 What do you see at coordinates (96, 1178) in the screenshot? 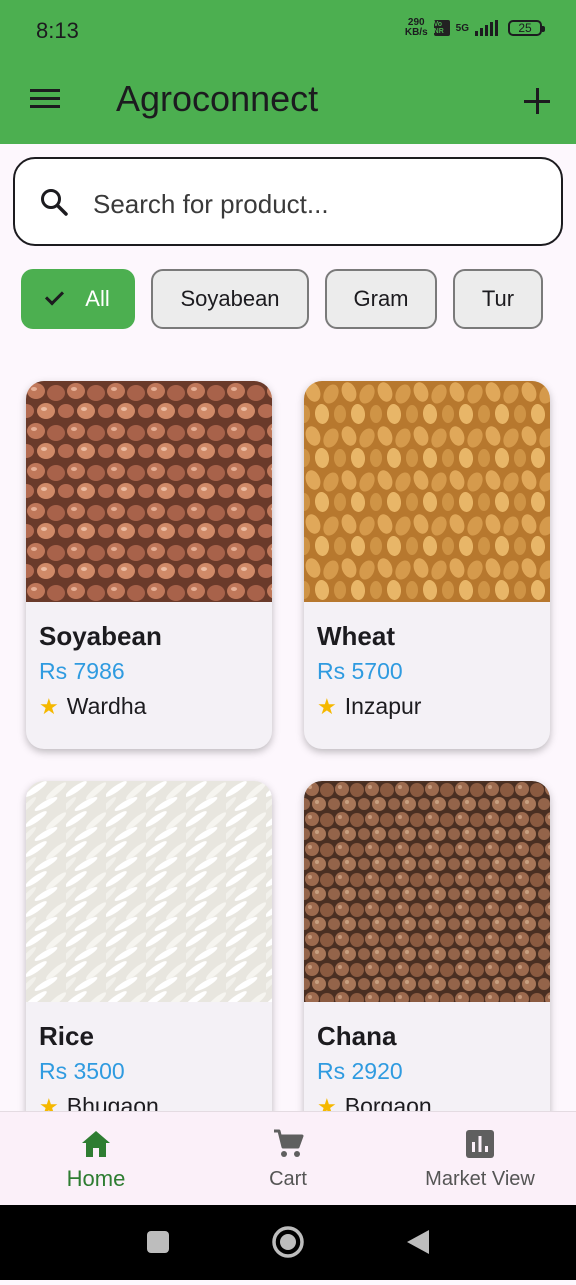
I see `nav-label: Home` at bounding box center [96, 1178].